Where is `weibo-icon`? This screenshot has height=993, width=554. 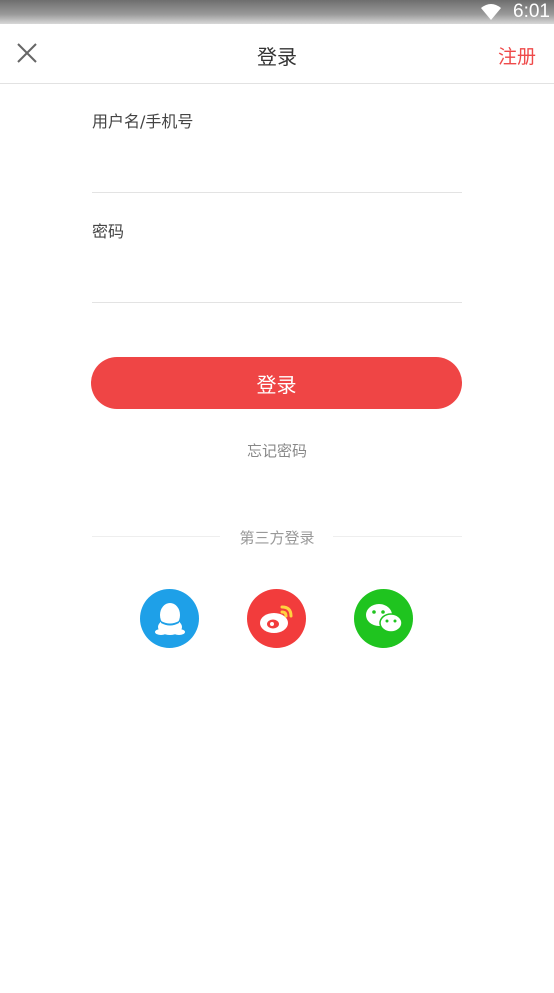 weibo-icon is located at coordinates (275, 619).